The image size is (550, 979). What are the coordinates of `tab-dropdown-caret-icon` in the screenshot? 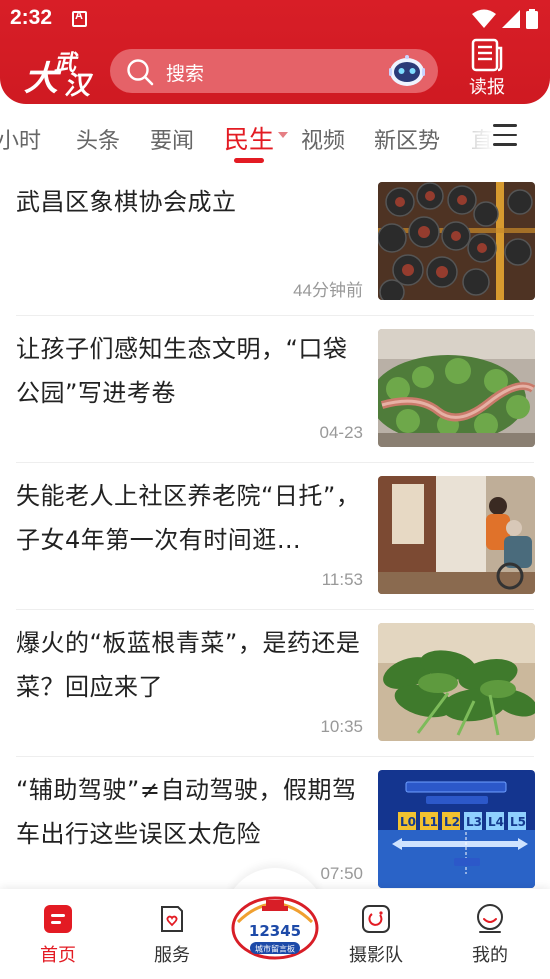 It's located at (283, 135).